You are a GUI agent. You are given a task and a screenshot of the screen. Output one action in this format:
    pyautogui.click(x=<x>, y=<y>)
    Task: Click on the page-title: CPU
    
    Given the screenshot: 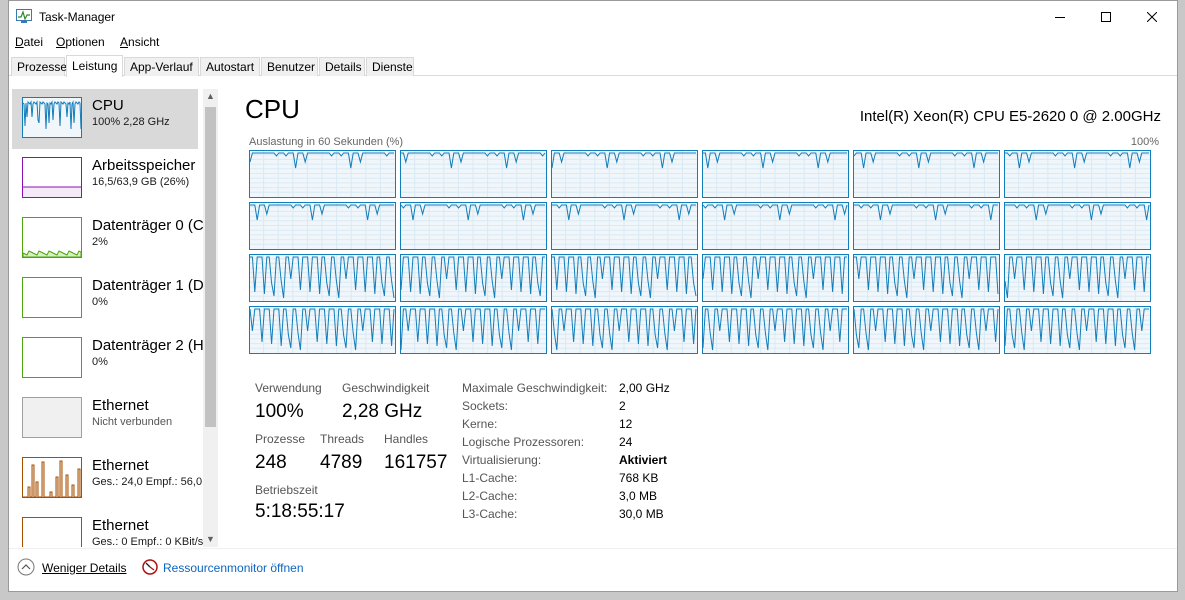 What is the action you would take?
    pyautogui.click(x=272, y=109)
    